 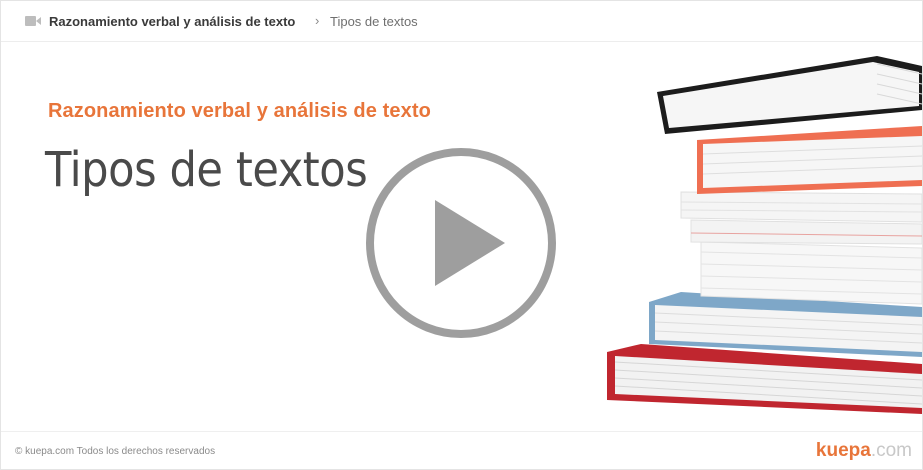 What do you see at coordinates (891, 450) in the screenshot?
I see `brand-domain: .com` at bounding box center [891, 450].